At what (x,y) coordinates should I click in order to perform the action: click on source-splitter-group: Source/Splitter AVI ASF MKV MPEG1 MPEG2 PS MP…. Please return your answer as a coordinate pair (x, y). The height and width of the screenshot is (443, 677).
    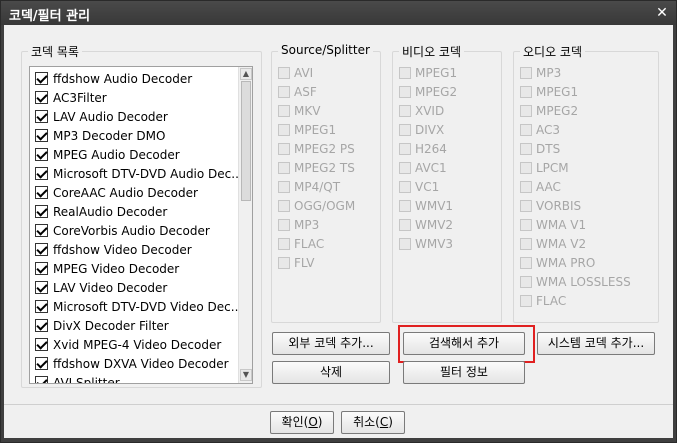
    Looking at the image, I should click on (326, 183).